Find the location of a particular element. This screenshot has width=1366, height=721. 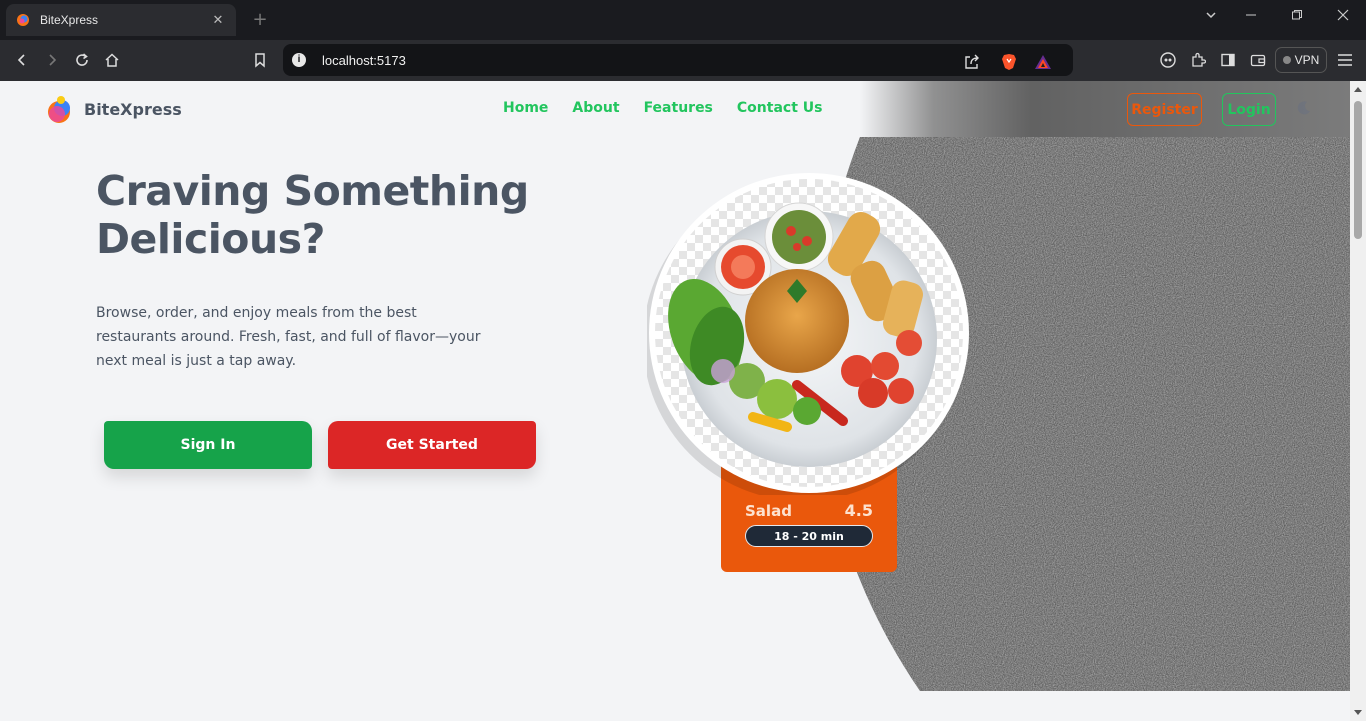

site-info-icon: i is located at coordinates (299, 60).